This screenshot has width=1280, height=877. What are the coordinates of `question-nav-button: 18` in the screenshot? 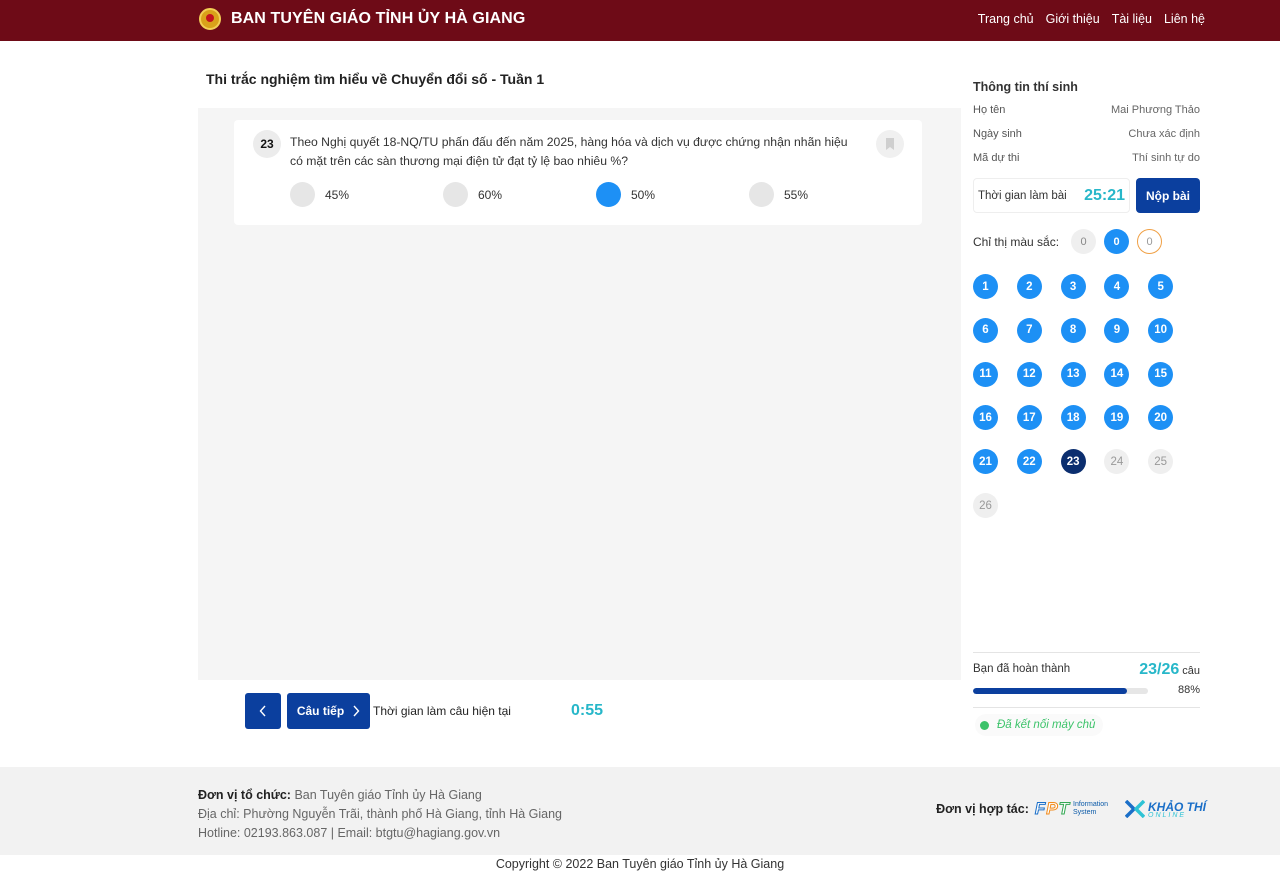 It's located at (1073, 418).